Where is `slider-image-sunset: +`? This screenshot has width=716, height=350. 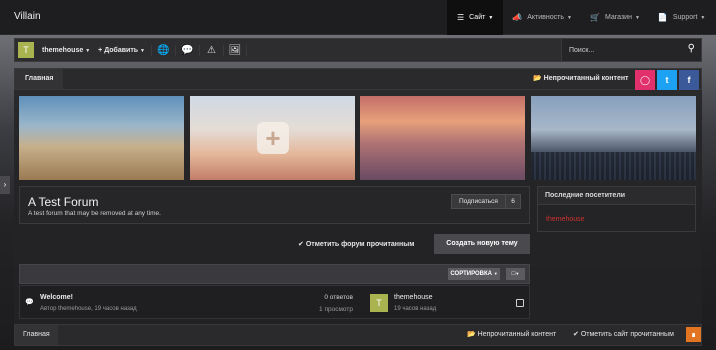 slider-image-sunset: + is located at coordinates (272, 138).